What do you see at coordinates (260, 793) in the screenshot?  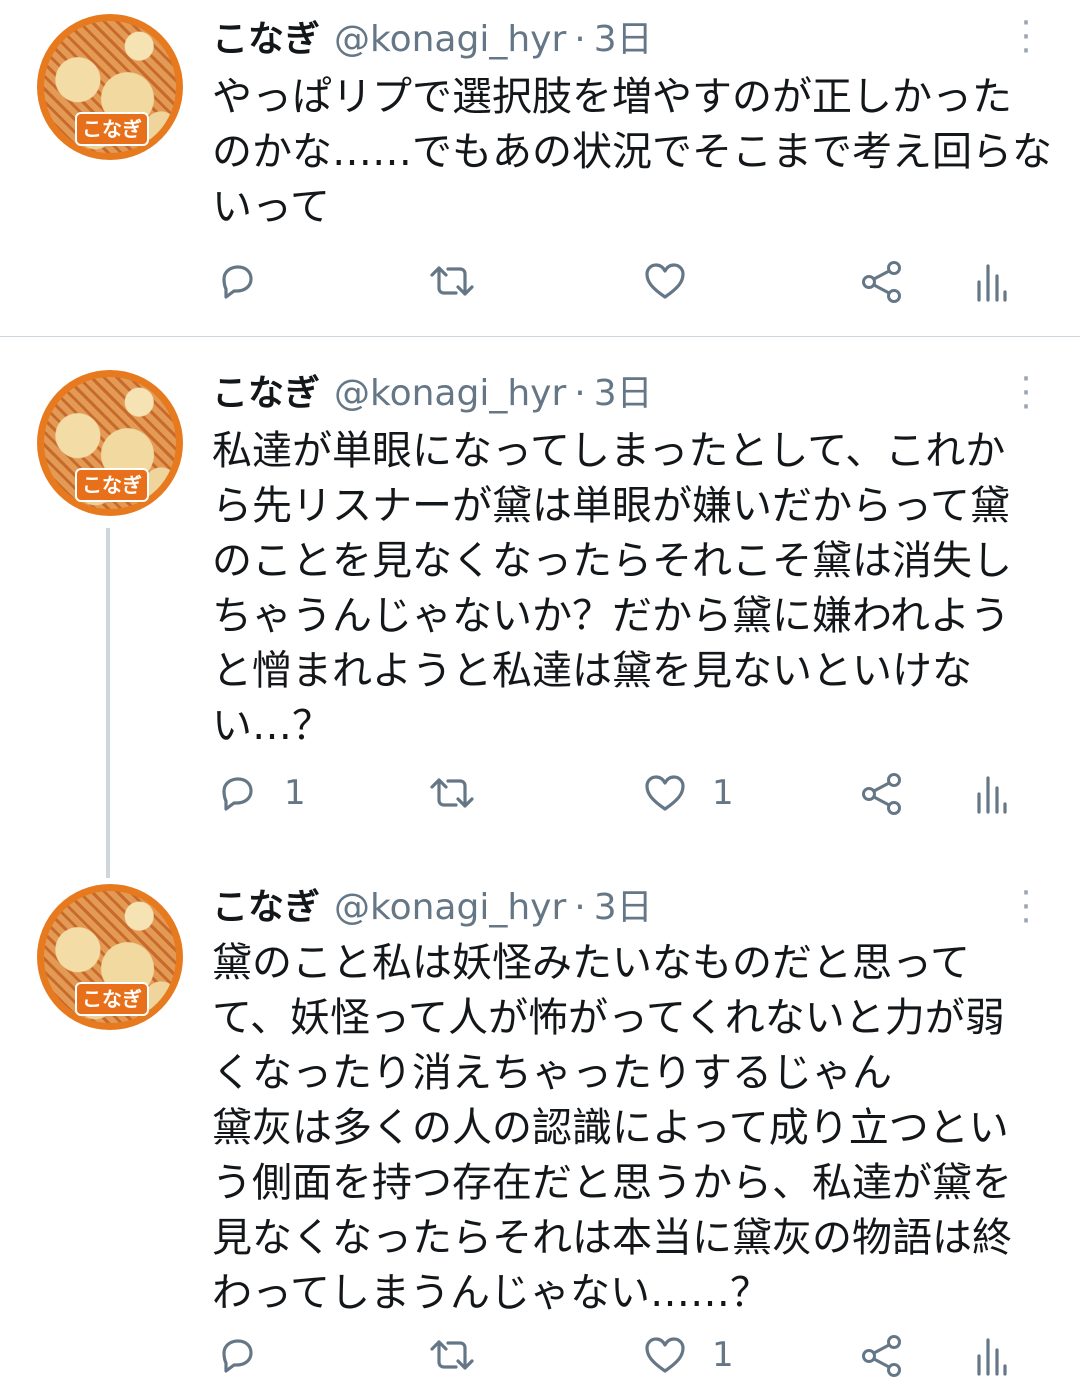 I see `reply-button: 1` at bounding box center [260, 793].